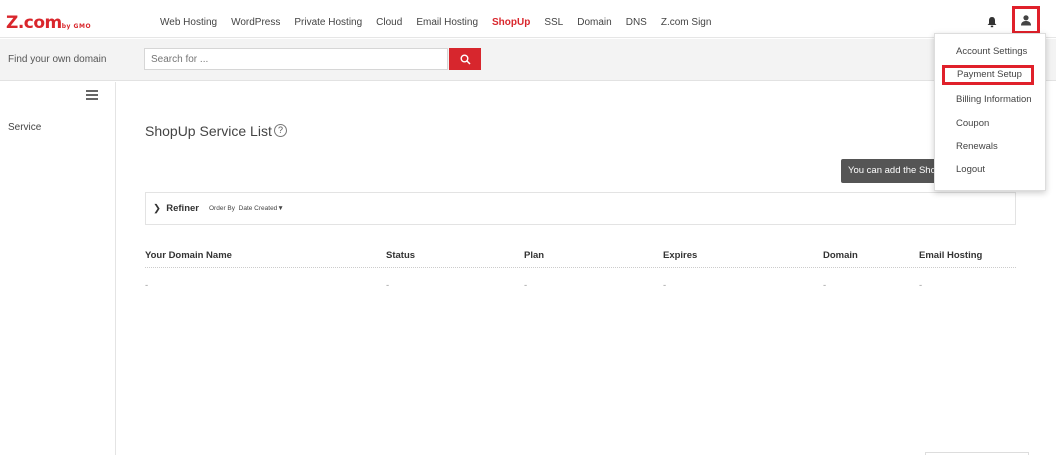 The width and height of the screenshot is (1056, 455). What do you see at coordinates (188, 22) in the screenshot?
I see `nav-web-hosting: Web Hosting` at bounding box center [188, 22].